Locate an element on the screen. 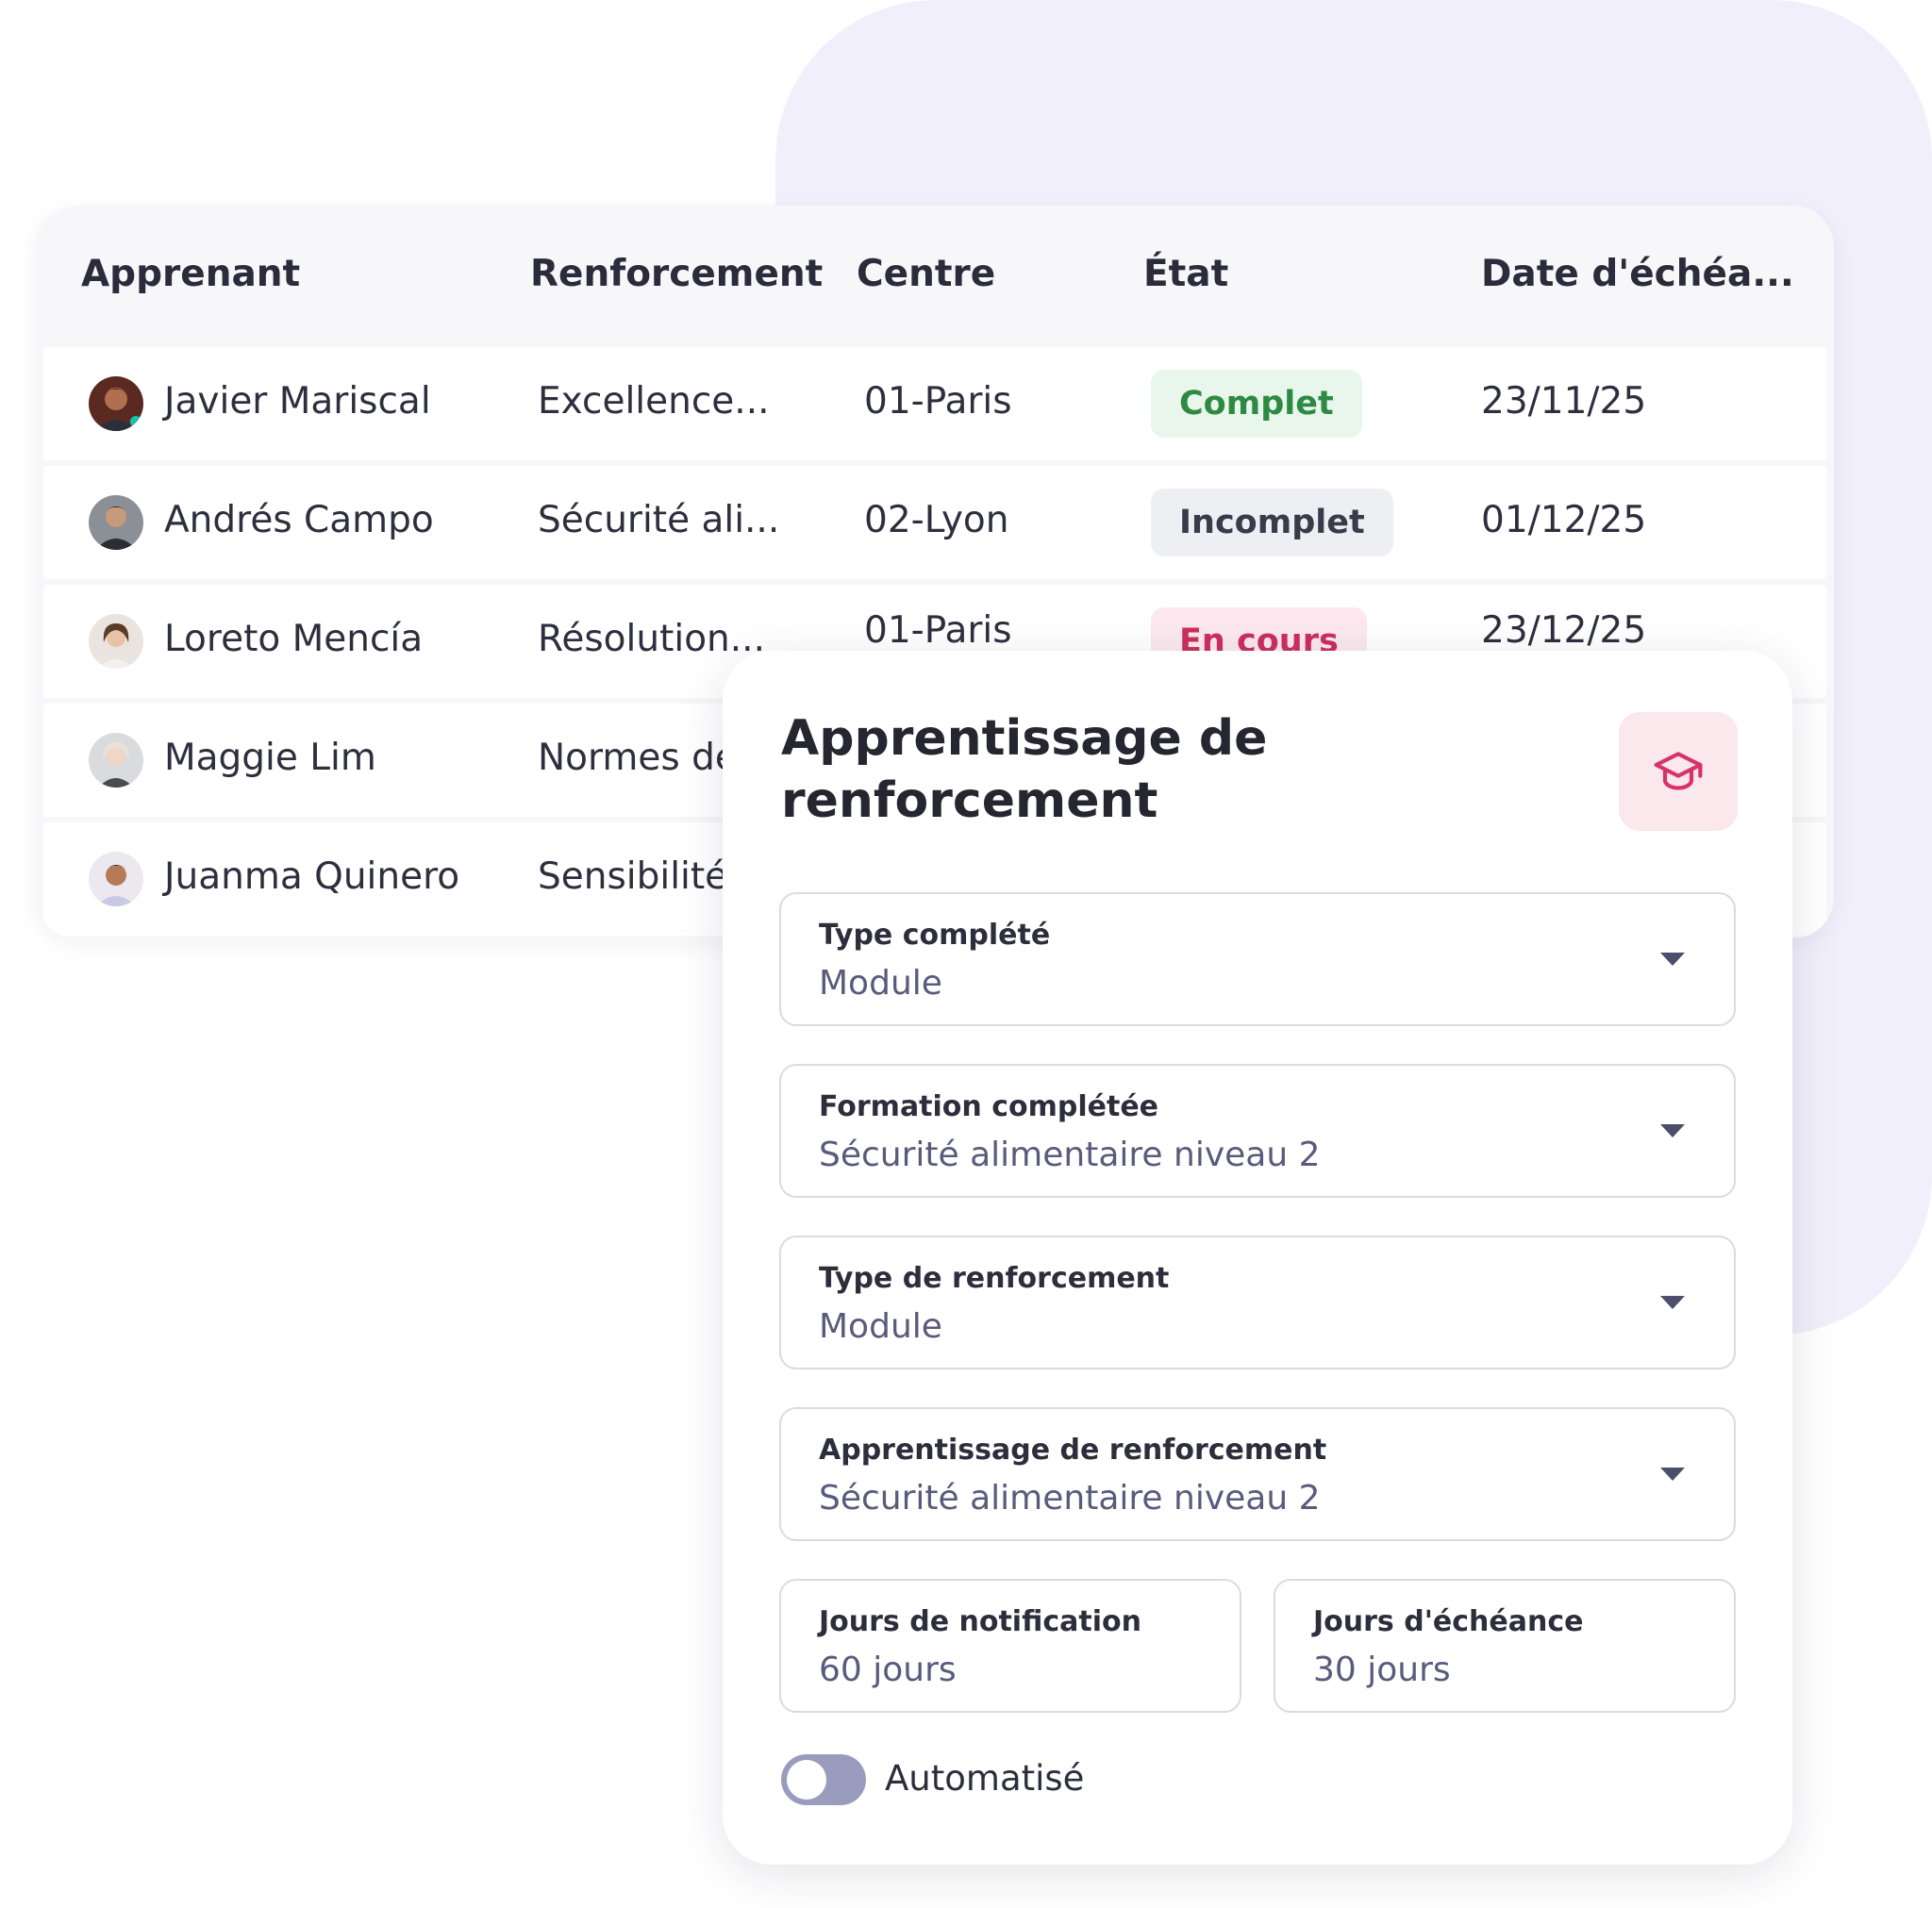 The width and height of the screenshot is (1932, 1908). due-date: 01/12/25 is located at coordinates (1564, 520).